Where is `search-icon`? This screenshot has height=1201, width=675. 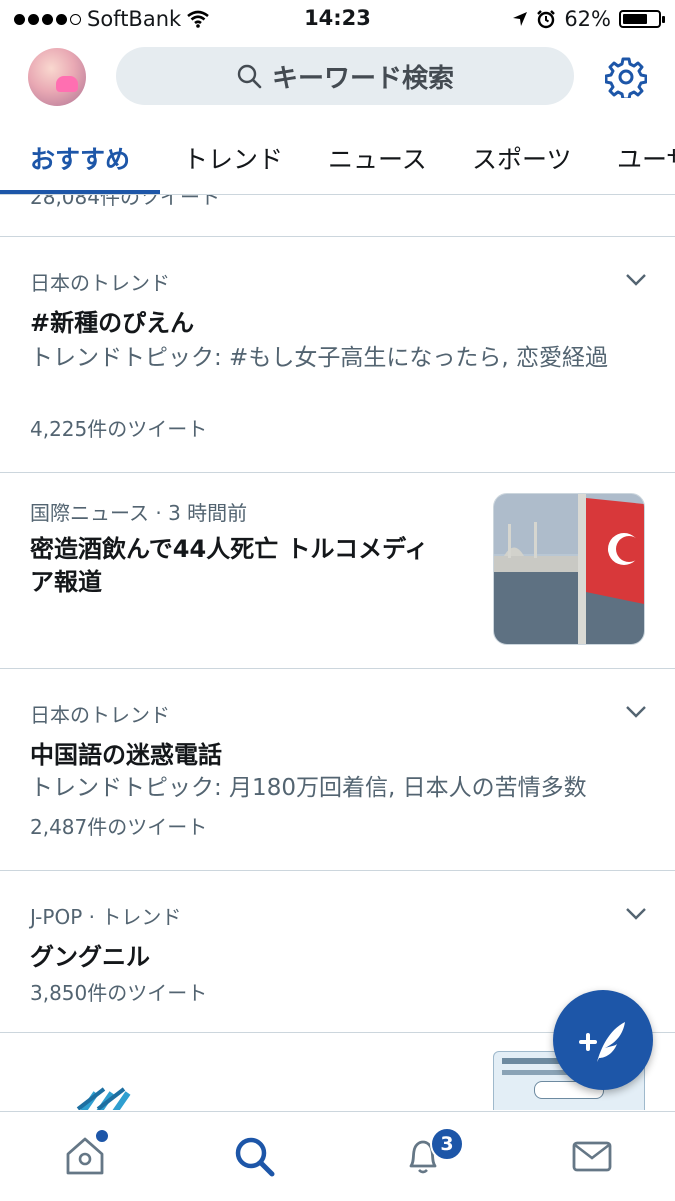 search-icon is located at coordinates (249, 76).